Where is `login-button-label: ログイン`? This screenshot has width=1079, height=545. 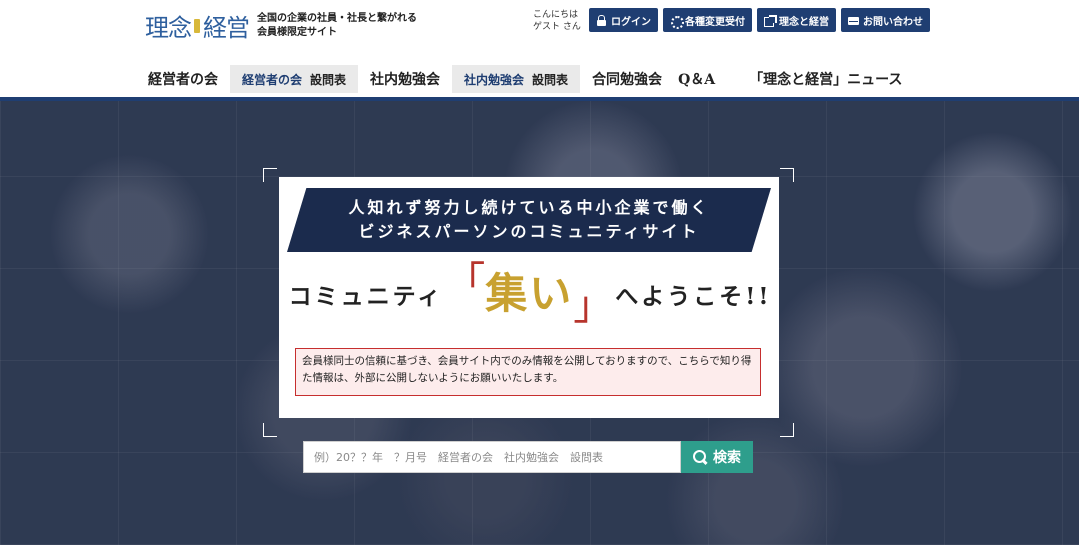 login-button-label: ログイン is located at coordinates (631, 22).